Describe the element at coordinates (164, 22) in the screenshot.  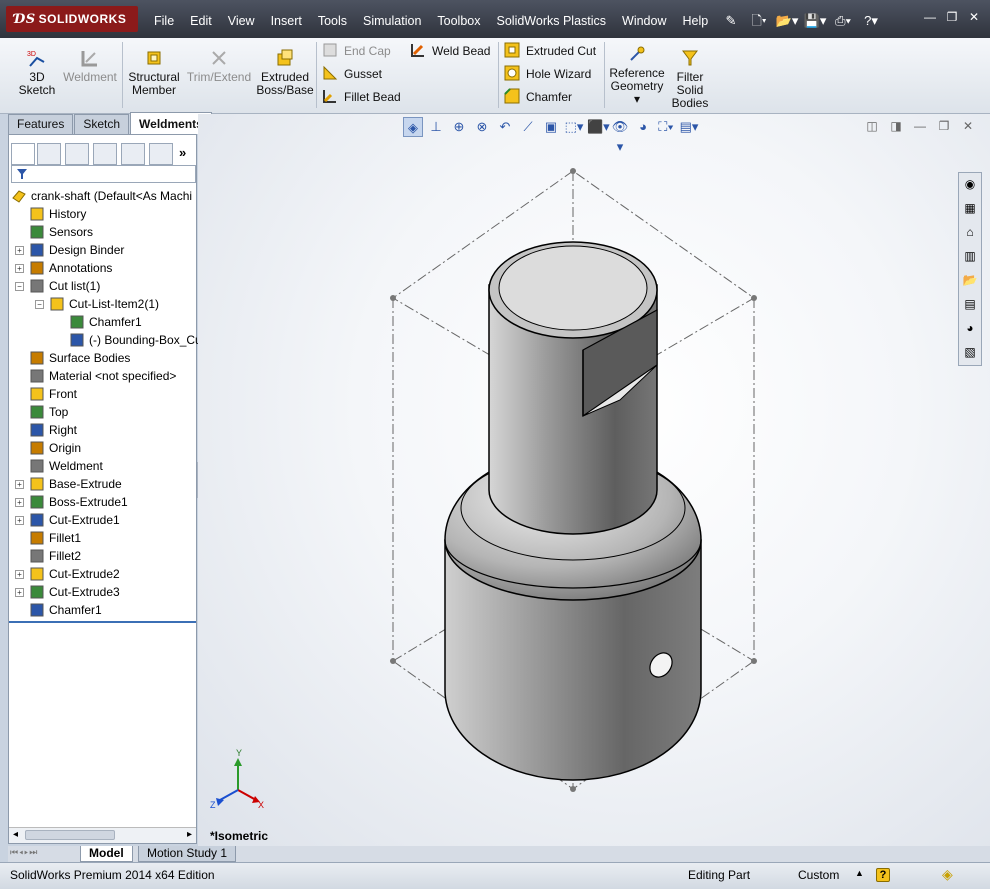
I see `menu-file: File` at that location.